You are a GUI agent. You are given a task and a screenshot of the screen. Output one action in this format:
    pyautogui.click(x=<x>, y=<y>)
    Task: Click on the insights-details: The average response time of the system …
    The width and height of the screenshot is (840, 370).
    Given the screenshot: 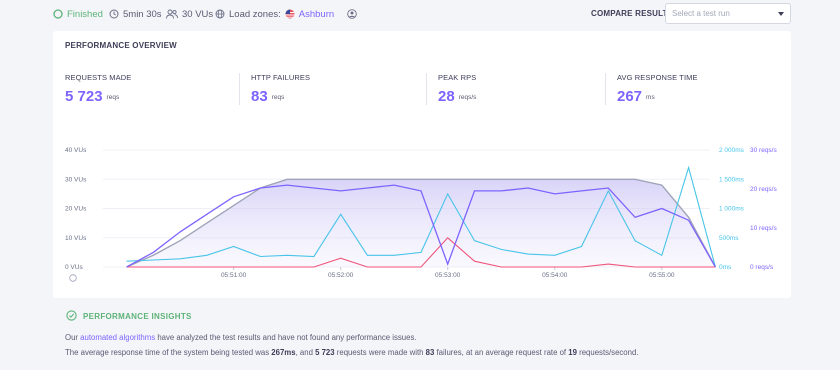 What is the action you would take?
    pyautogui.click(x=352, y=352)
    